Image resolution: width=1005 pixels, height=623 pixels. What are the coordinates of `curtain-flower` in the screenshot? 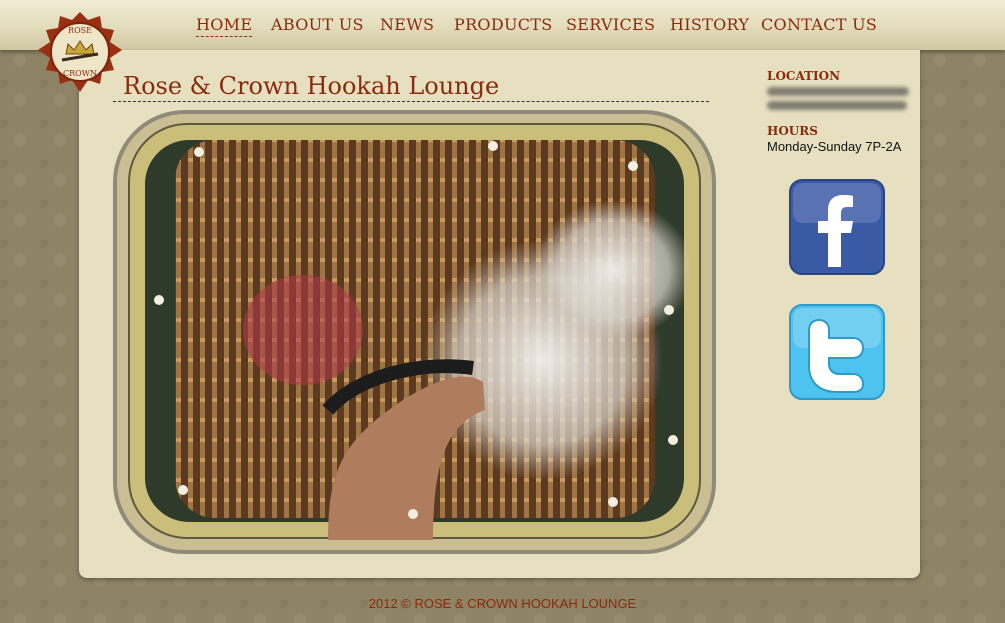 It's located at (303, 330).